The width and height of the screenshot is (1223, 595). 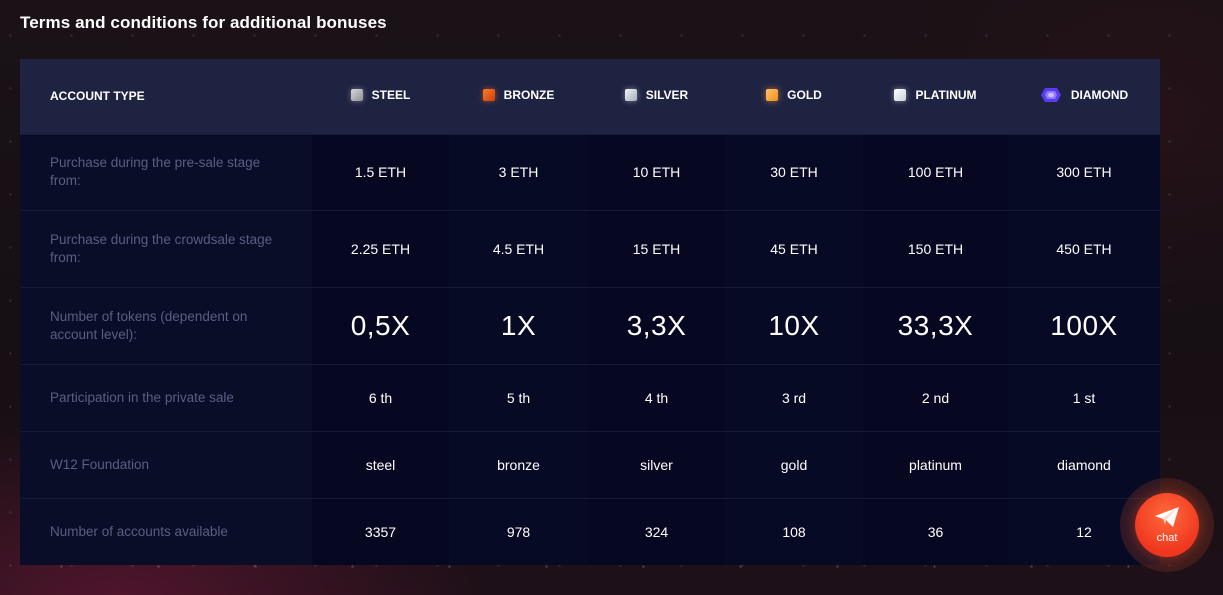 What do you see at coordinates (656, 249) in the screenshot?
I see `table-cell: 15 ETH` at bounding box center [656, 249].